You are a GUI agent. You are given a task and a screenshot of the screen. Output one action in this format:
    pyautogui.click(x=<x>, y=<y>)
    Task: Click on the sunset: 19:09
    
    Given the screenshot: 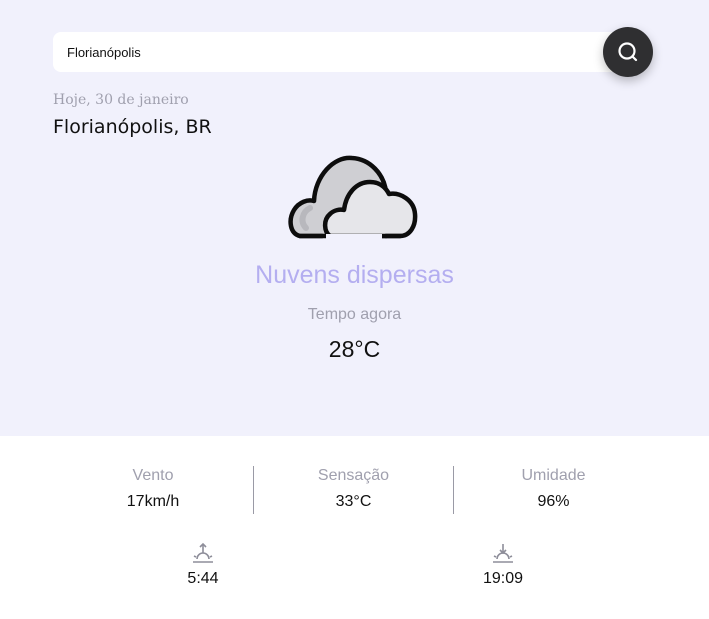 What is the action you would take?
    pyautogui.click(x=503, y=564)
    